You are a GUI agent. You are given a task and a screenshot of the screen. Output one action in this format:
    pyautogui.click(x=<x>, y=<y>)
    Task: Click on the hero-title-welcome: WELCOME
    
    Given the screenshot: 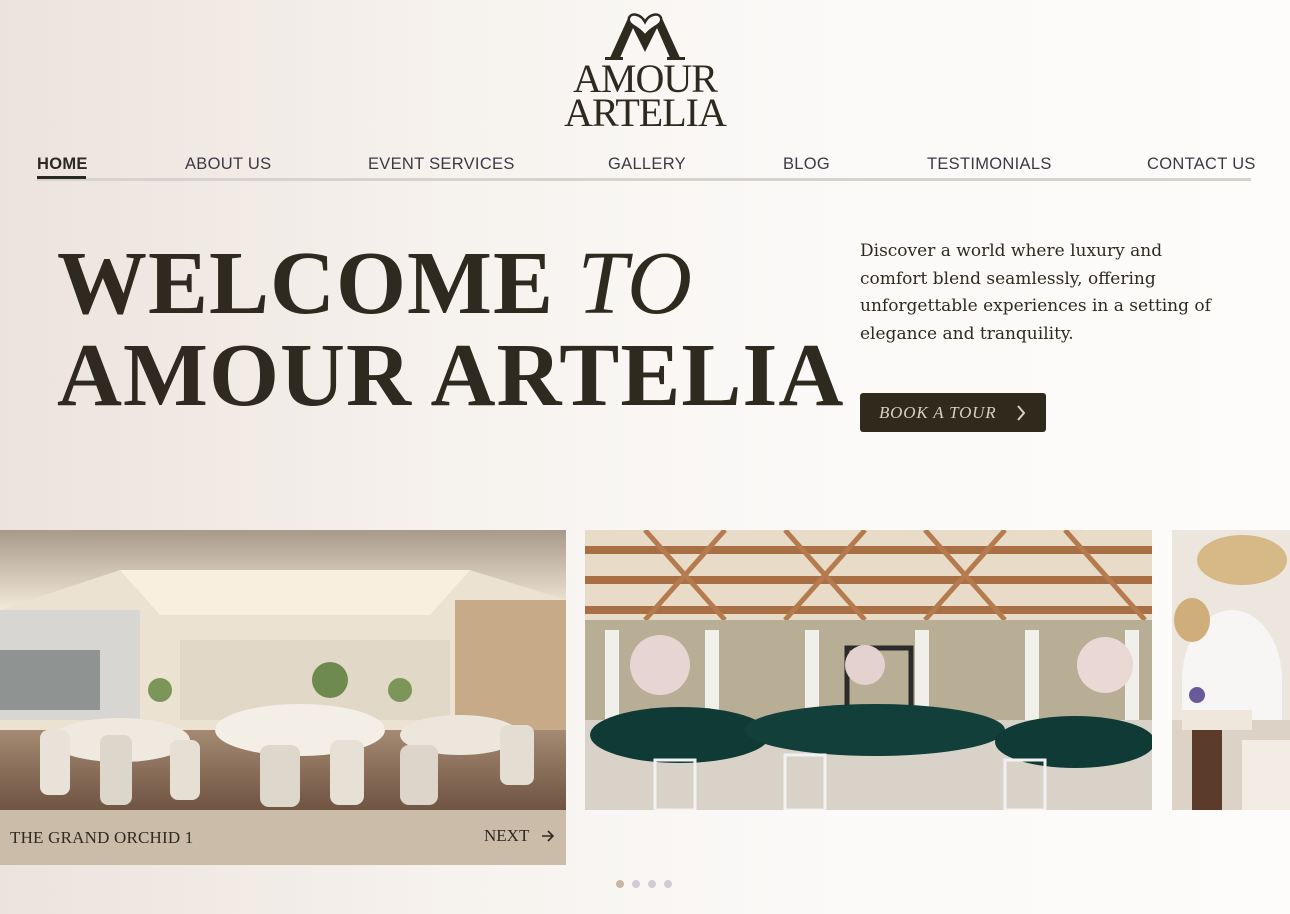 What is the action you would take?
    pyautogui.click(x=306, y=283)
    